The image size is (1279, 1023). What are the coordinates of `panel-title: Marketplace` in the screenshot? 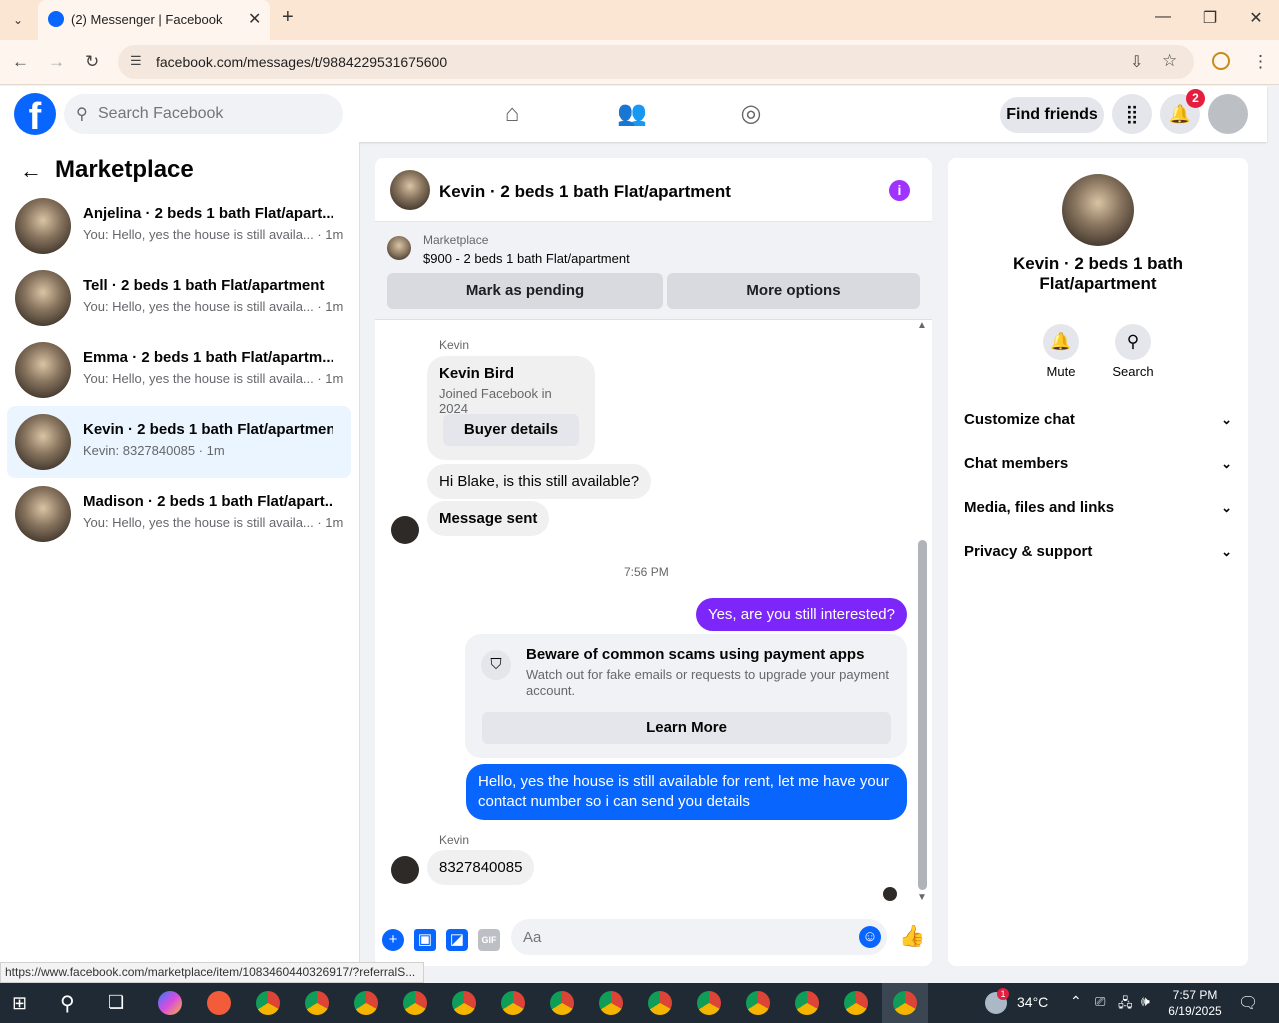 It's located at (124, 169).